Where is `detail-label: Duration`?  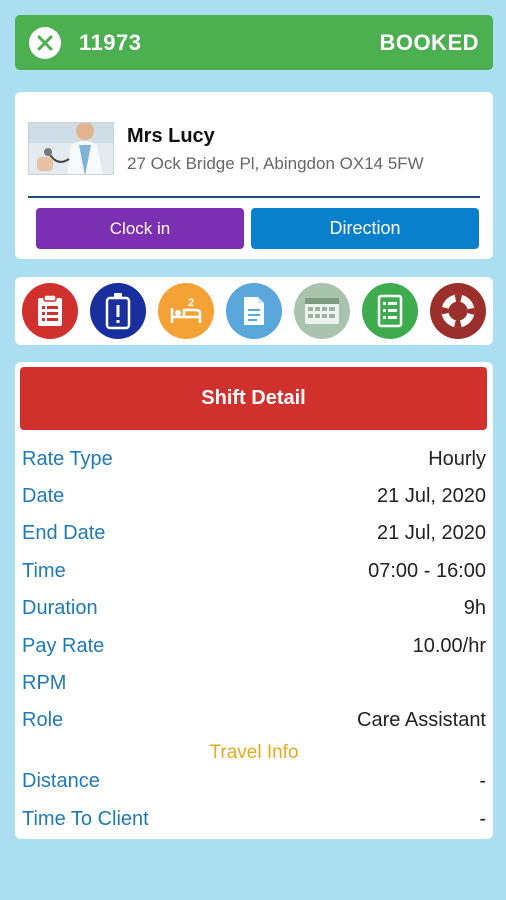
detail-label: Duration is located at coordinates (60, 608).